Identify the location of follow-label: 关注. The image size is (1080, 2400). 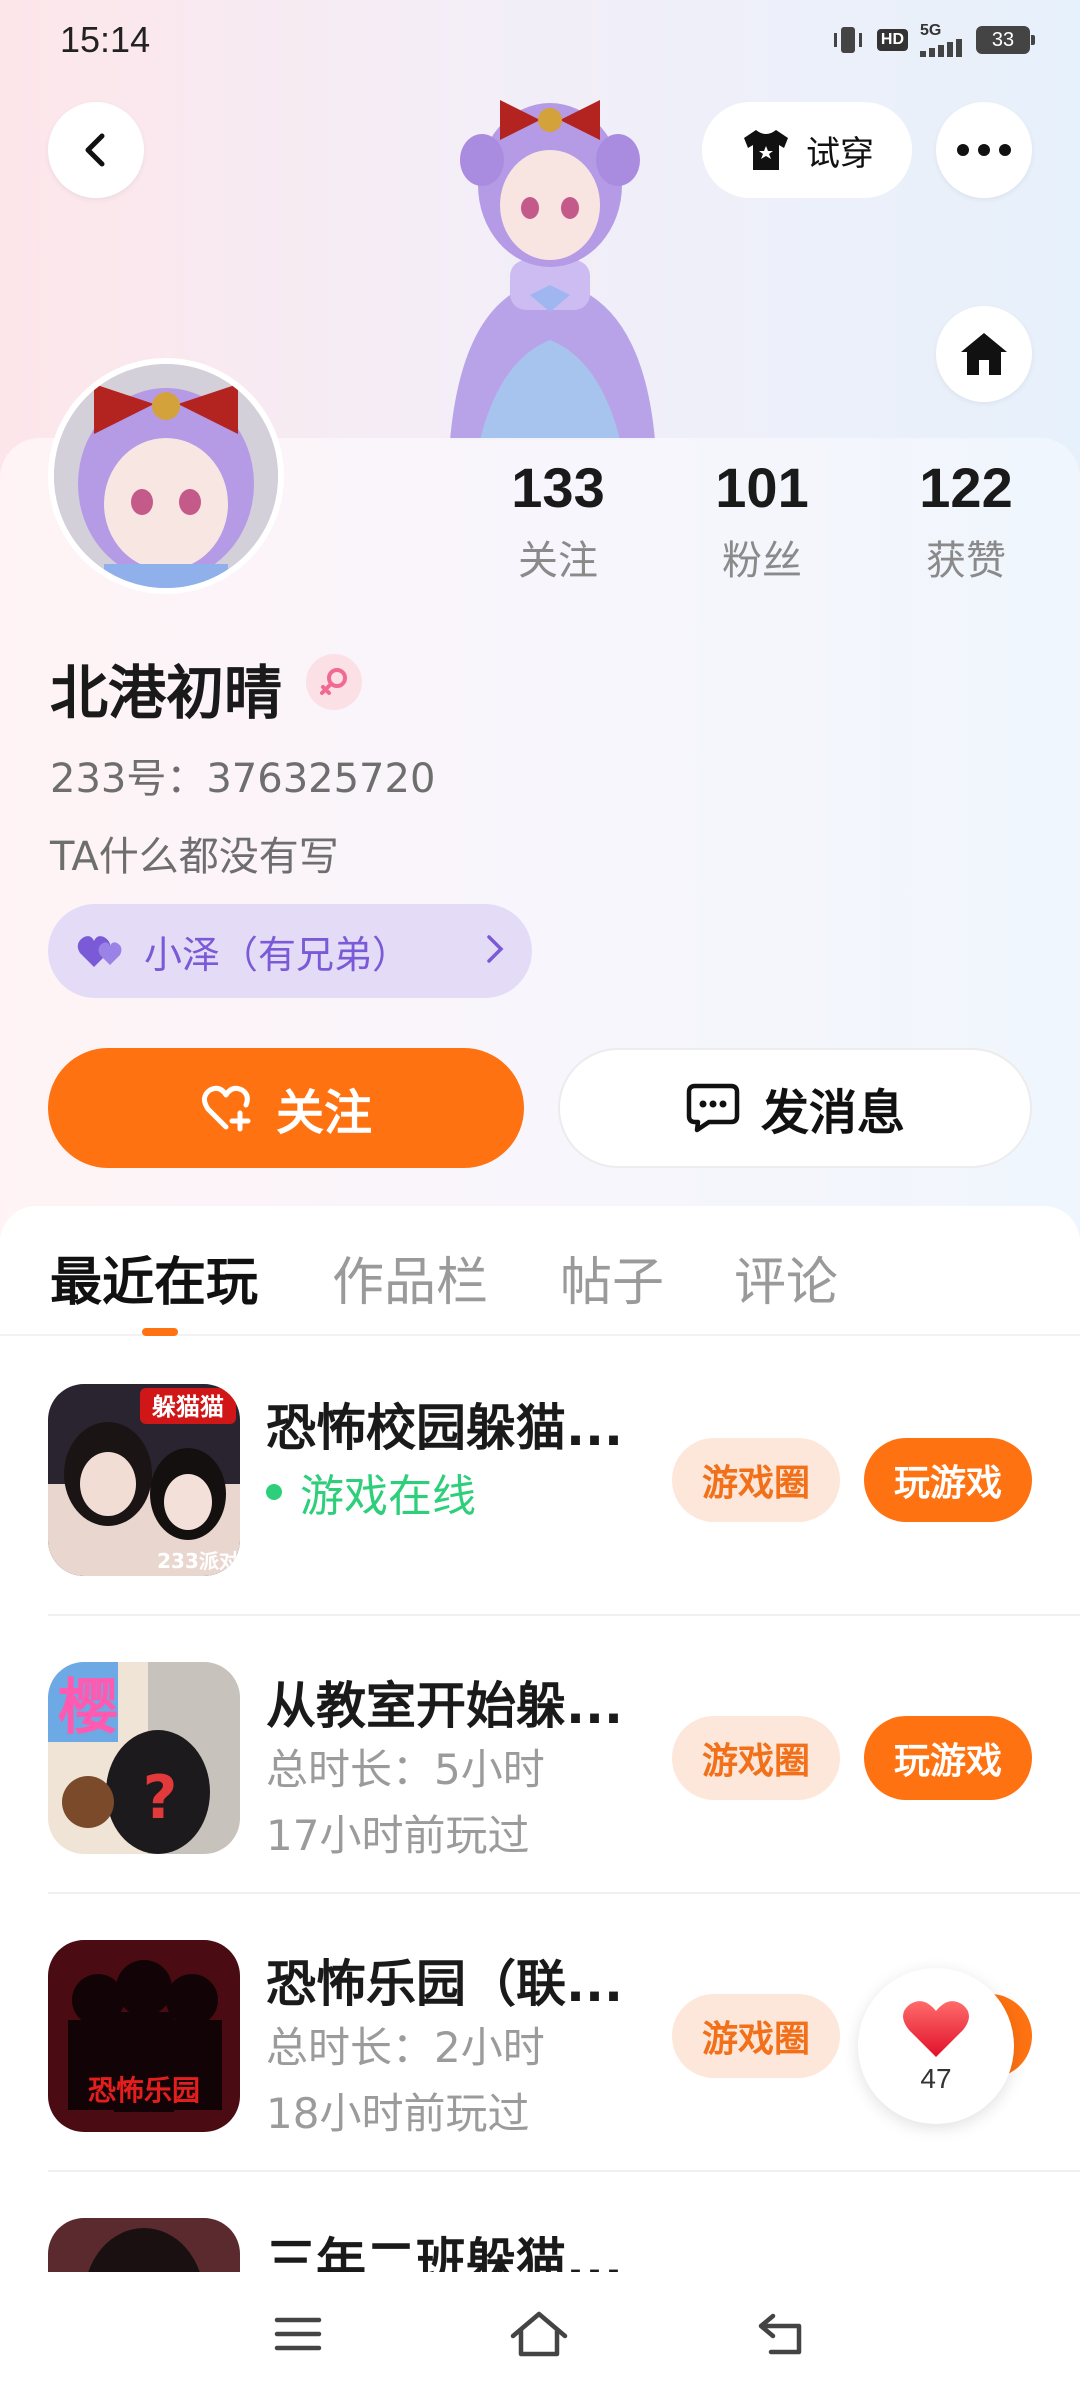
(323, 1113).